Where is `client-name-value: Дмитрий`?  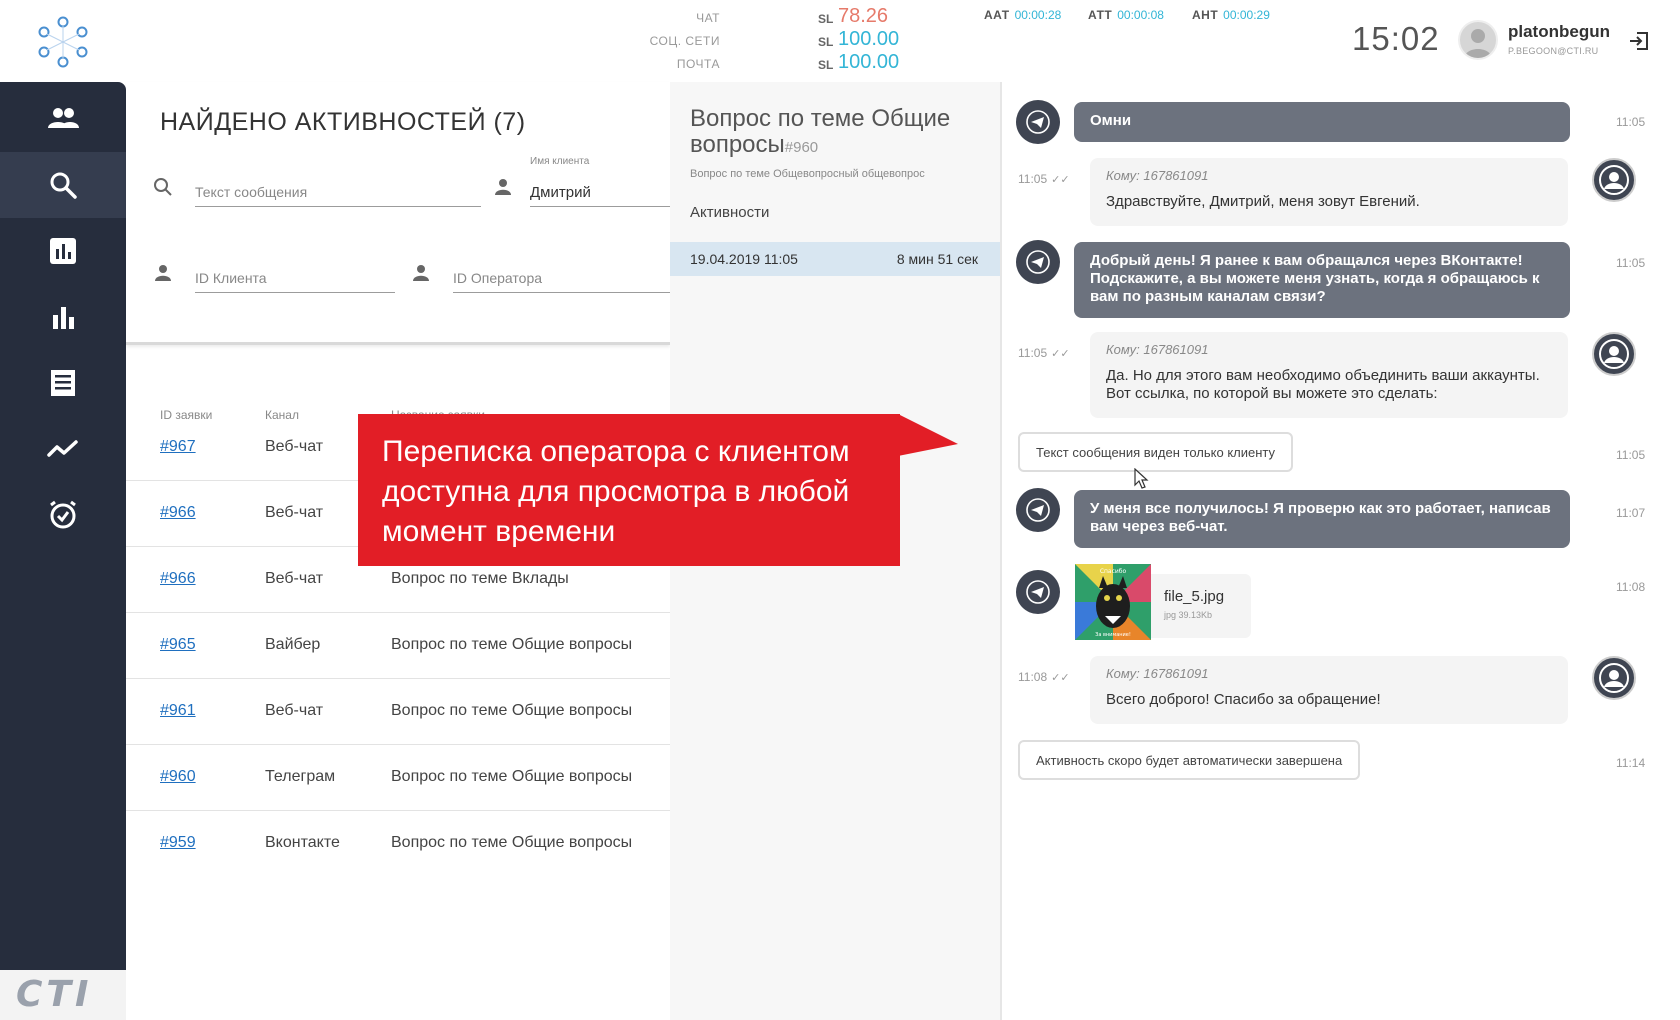 client-name-value: Дмитрий is located at coordinates (560, 192).